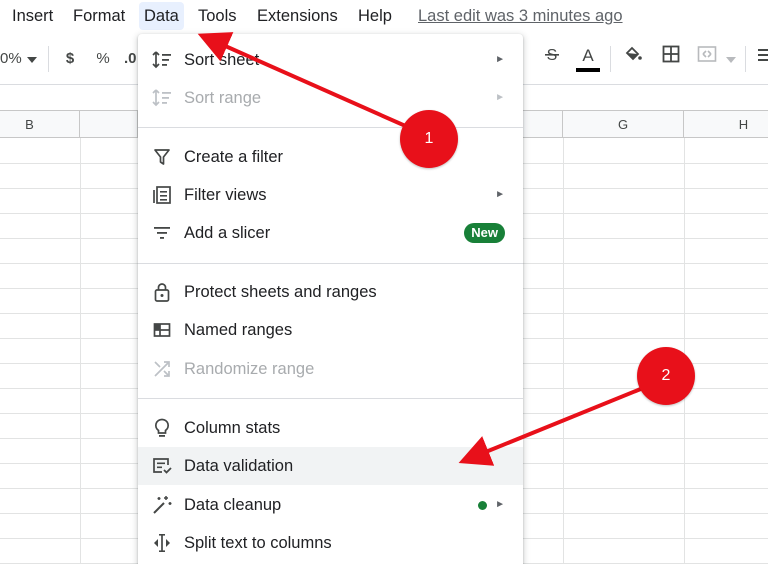  Describe the element at coordinates (162, 157) in the screenshot. I see `filter-icon` at that location.